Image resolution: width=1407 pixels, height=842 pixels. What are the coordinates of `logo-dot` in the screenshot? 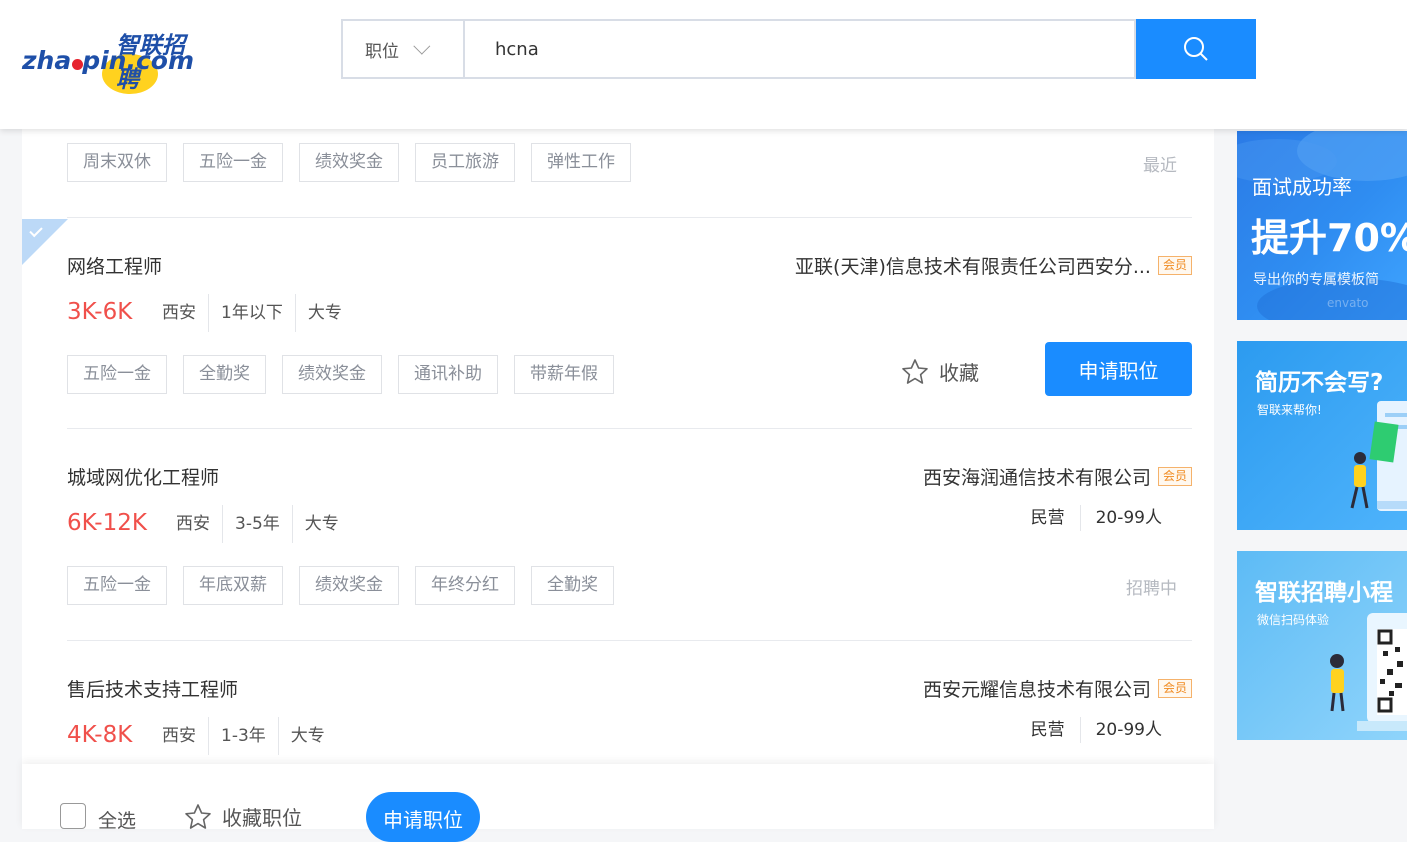 It's located at (77, 64).